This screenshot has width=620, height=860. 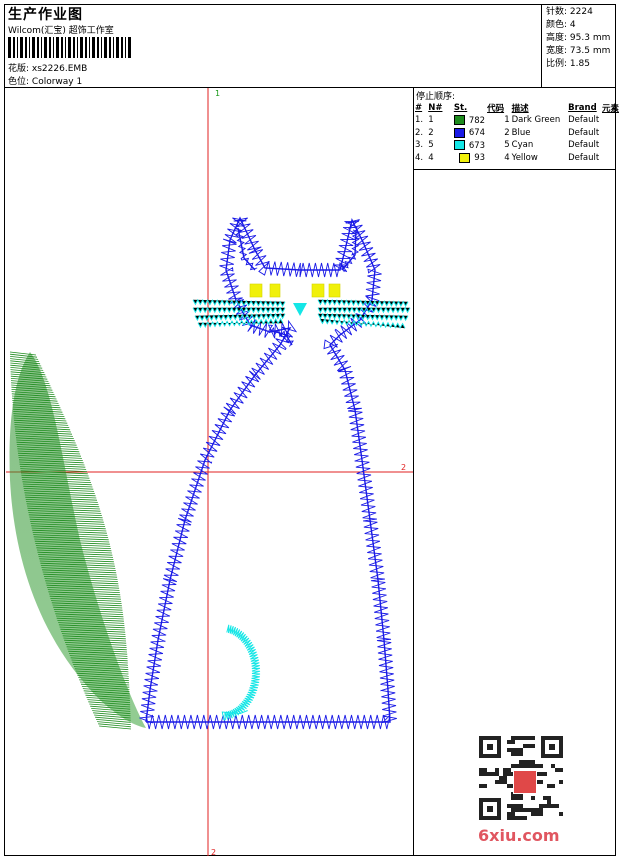 What do you see at coordinates (78, 540) in the screenshot?
I see `tail-fill` at bounding box center [78, 540].